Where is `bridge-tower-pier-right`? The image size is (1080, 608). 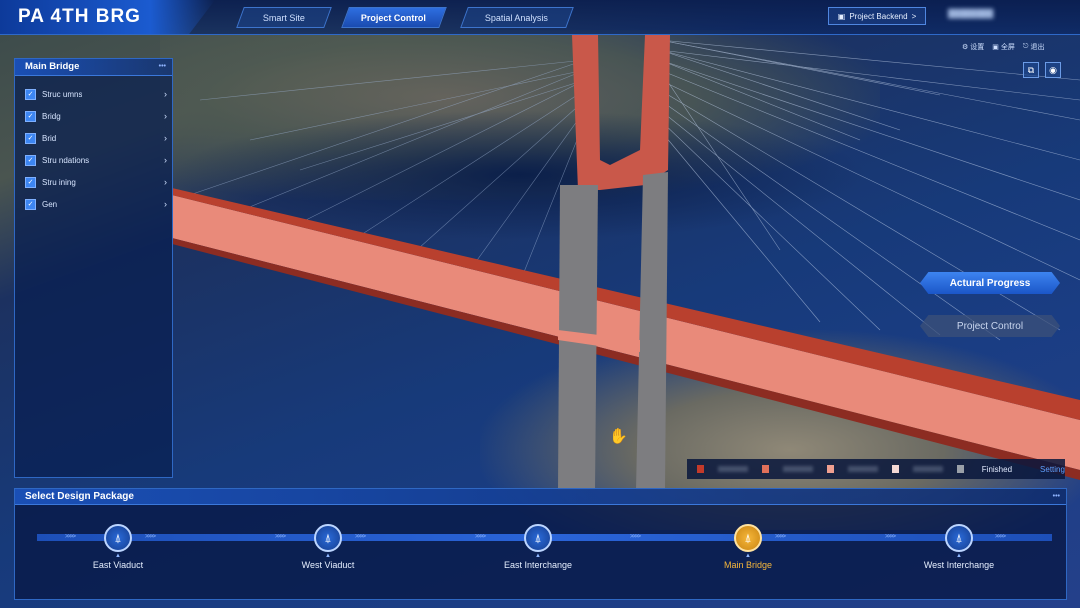 bridge-tower-pier-right is located at coordinates (652, 331).